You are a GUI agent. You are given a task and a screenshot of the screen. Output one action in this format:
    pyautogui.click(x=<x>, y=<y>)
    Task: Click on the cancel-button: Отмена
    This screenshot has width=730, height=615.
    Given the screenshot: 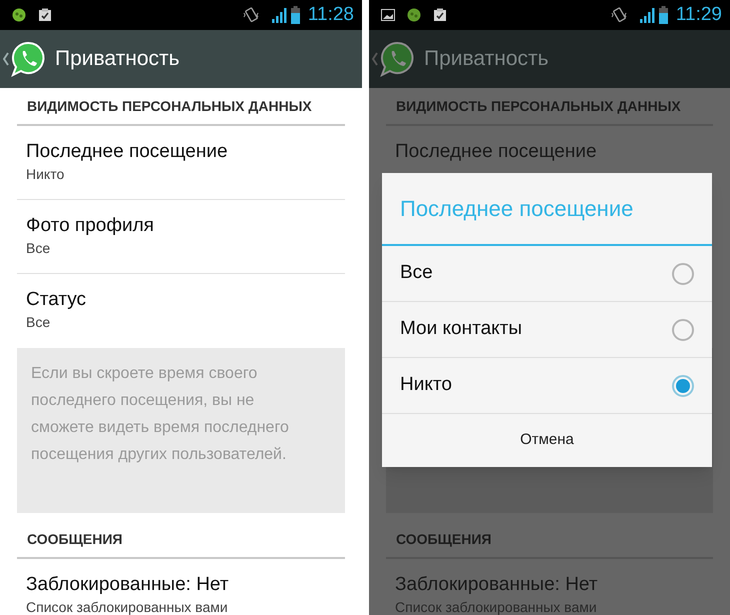 What is the action you would take?
    pyautogui.click(x=547, y=440)
    